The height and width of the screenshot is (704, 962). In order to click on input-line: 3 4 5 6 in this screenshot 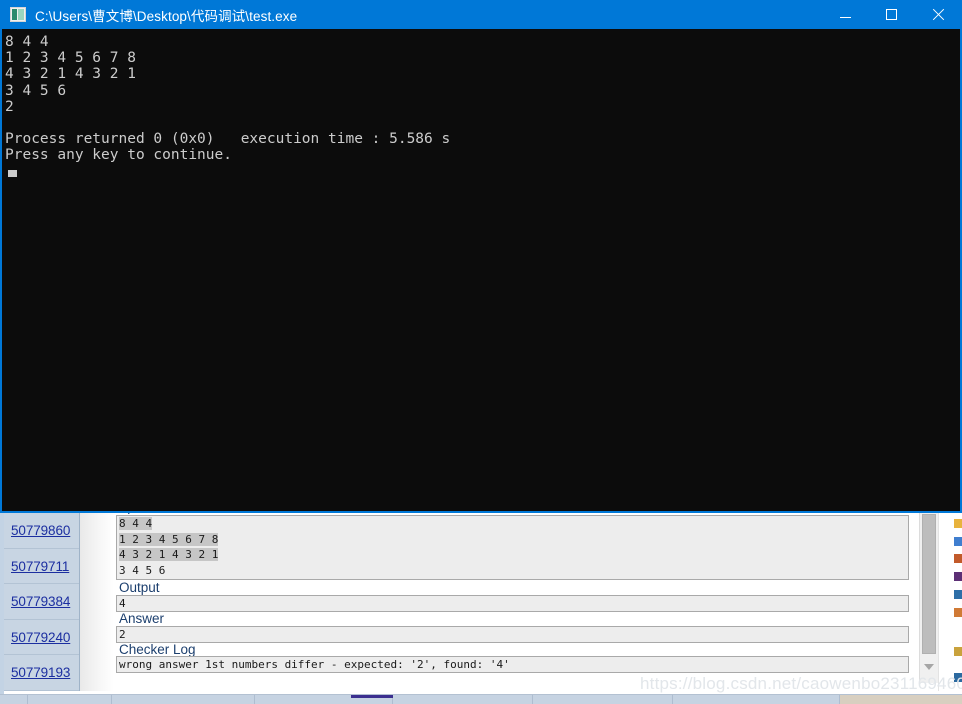, I will do `click(512, 571)`.